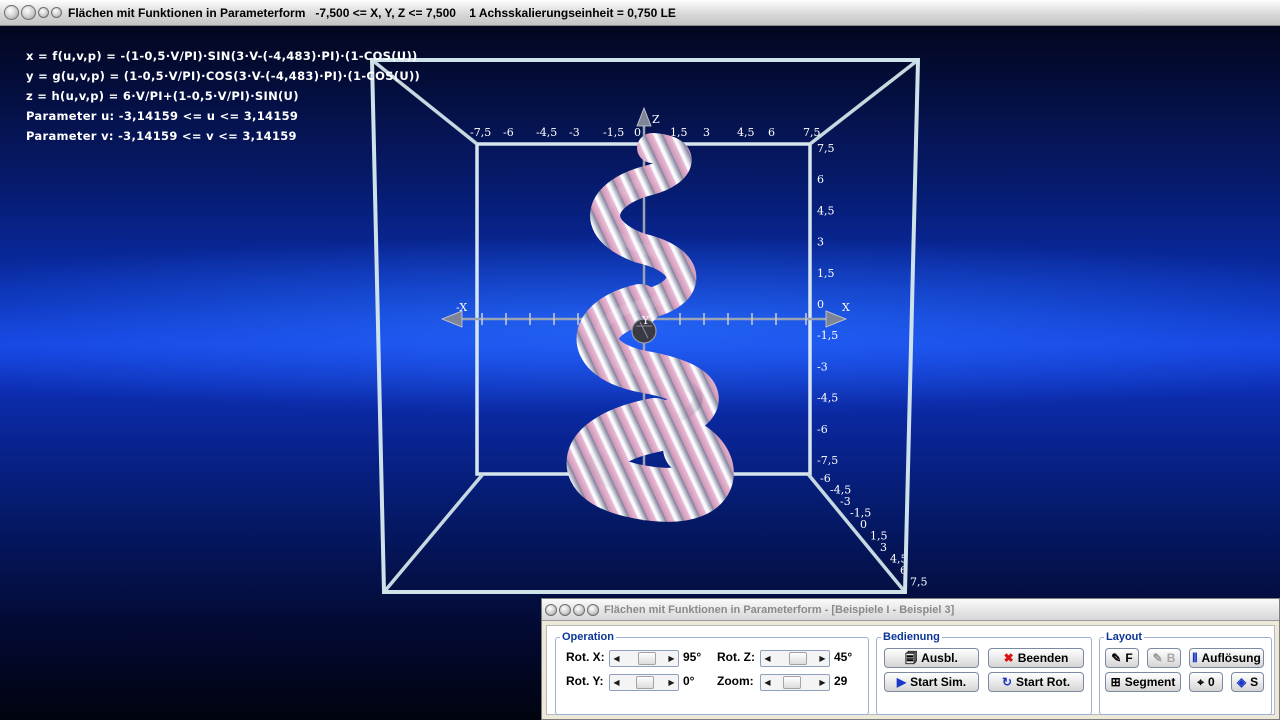 This screenshot has width=1280, height=720. Describe the element at coordinates (1124, 637) in the screenshot. I see `layout-legend: Layout` at that location.